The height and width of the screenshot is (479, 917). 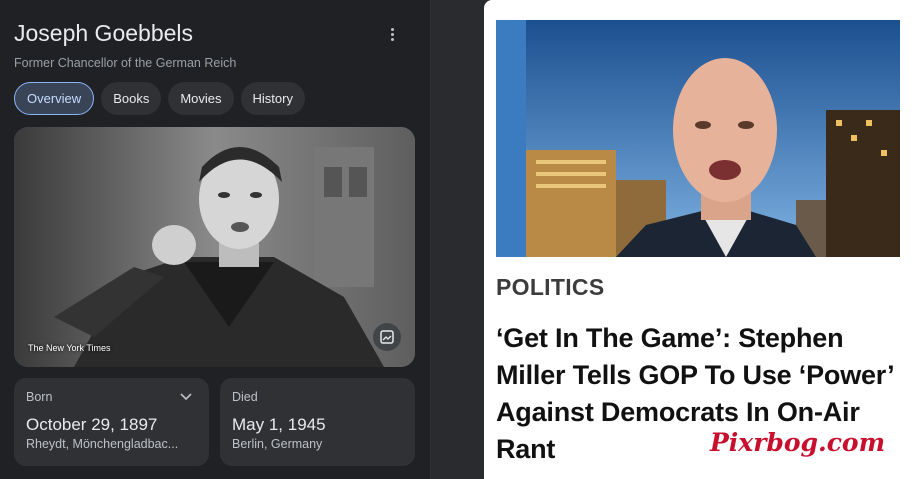 What do you see at coordinates (186, 397) in the screenshot?
I see `chevron-down-icon` at bounding box center [186, 397].